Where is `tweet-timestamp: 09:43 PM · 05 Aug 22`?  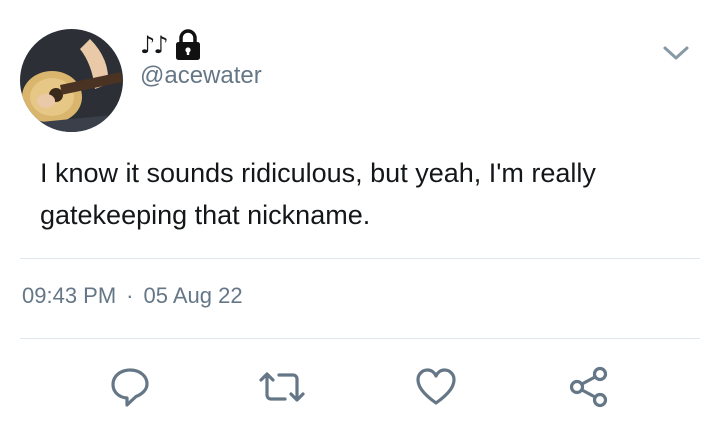
tweet-timestamp: 09:43 PM · 05 Aug 22 is located at coordinates (132, 296).